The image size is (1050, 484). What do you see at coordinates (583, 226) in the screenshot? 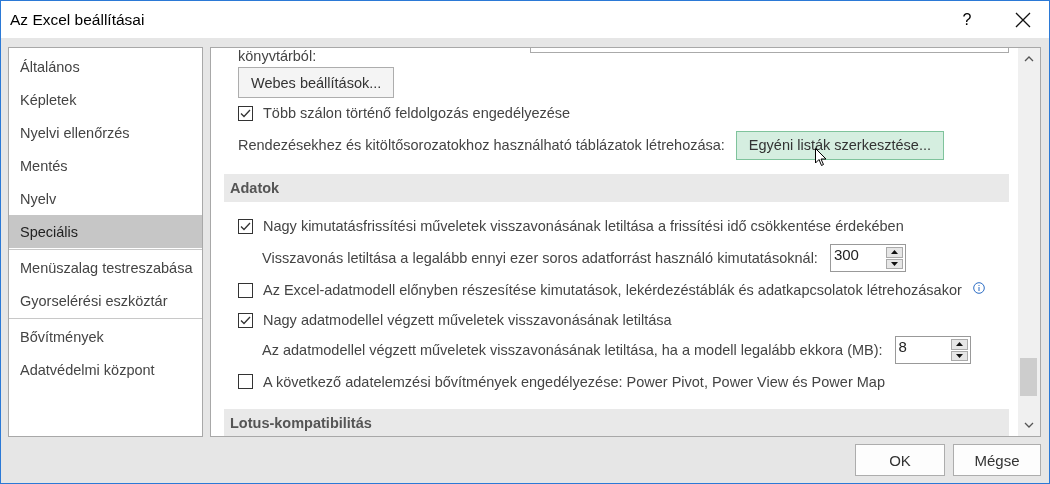
I see `checkbox-label: Nagy kimutatásfrissítési műveletek visszavonásának letiltása a frissítési idő csökkentése érdekében` at bounding box center [583, 226].